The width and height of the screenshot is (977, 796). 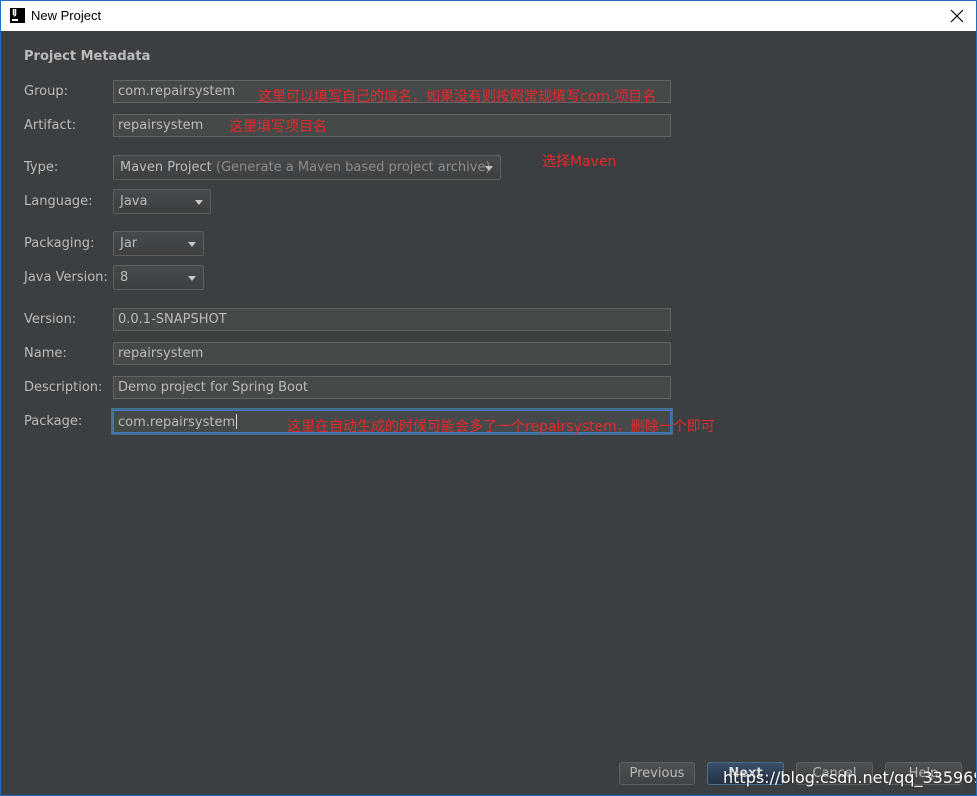 I want to click on package-label: Package:, so click(x=53, y=421).